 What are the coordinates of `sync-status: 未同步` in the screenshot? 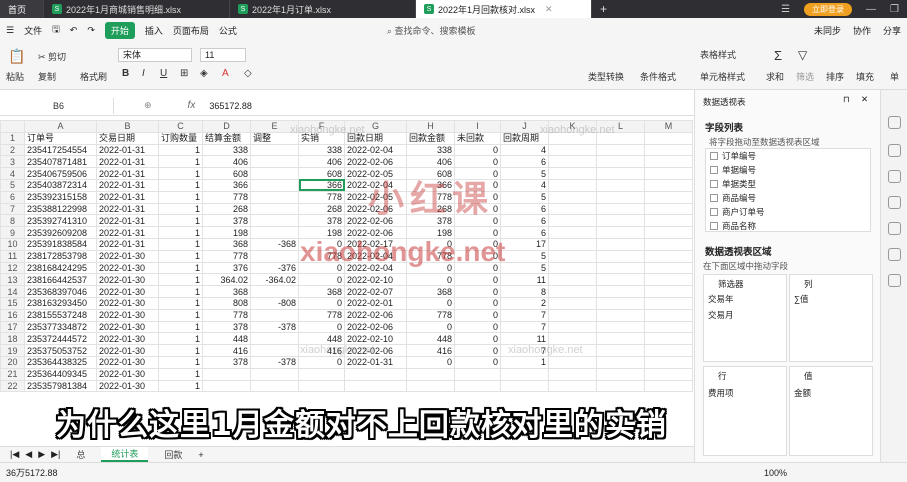 It's located at (827, 30).